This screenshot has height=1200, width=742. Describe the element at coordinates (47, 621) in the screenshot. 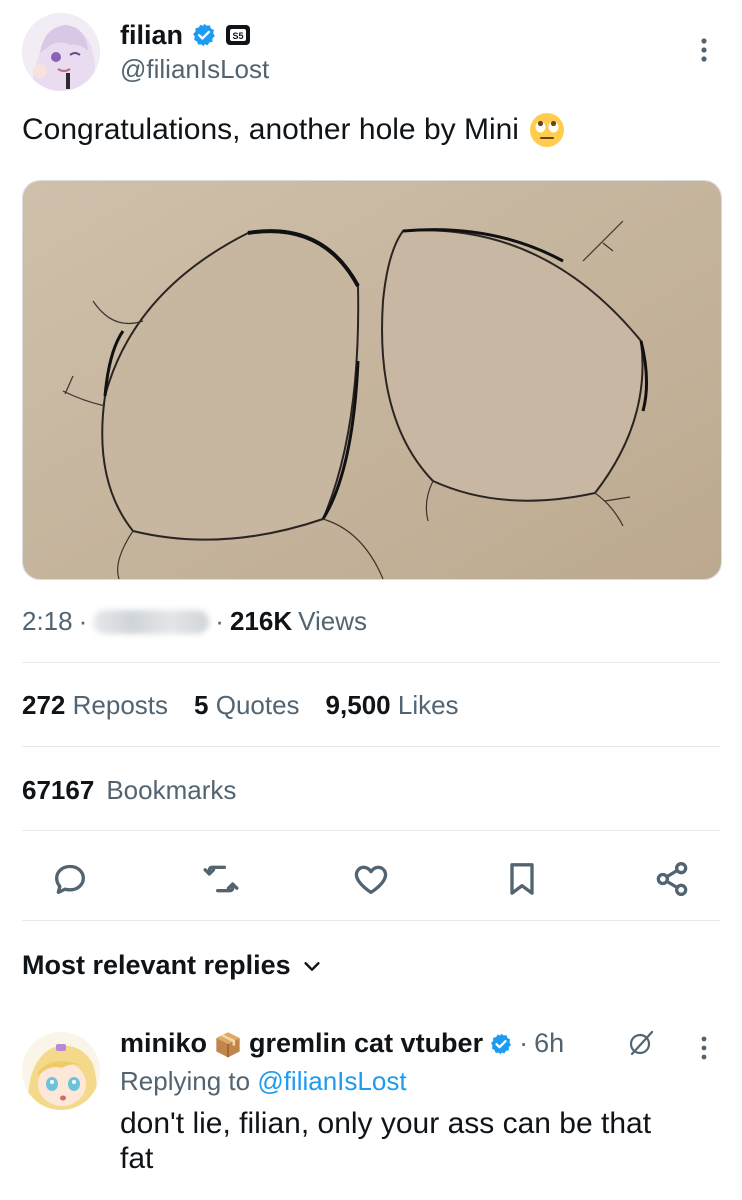

I see `tweet-time: 2:18` at that location.